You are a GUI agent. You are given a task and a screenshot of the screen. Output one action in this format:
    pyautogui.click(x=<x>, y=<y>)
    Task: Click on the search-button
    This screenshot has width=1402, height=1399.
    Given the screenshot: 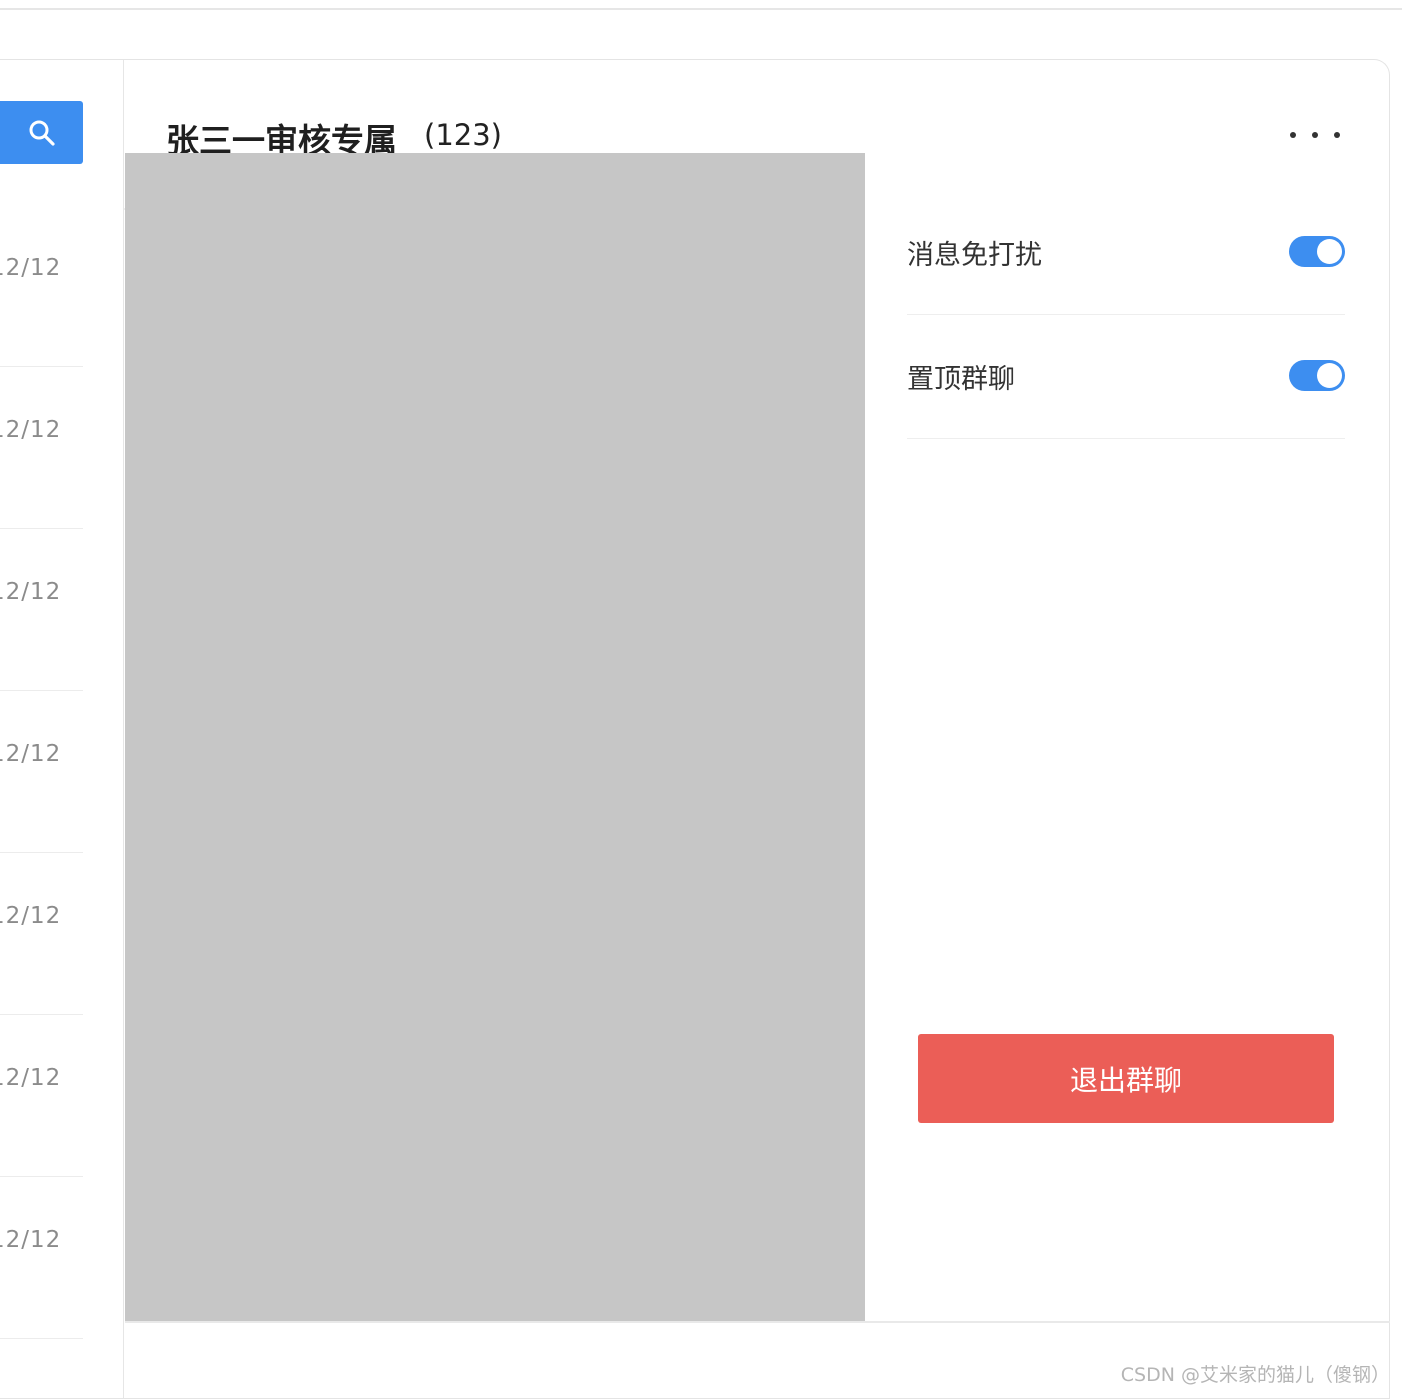 What is the action you would take?
    pyautogui.click(x=41, y=132)
    